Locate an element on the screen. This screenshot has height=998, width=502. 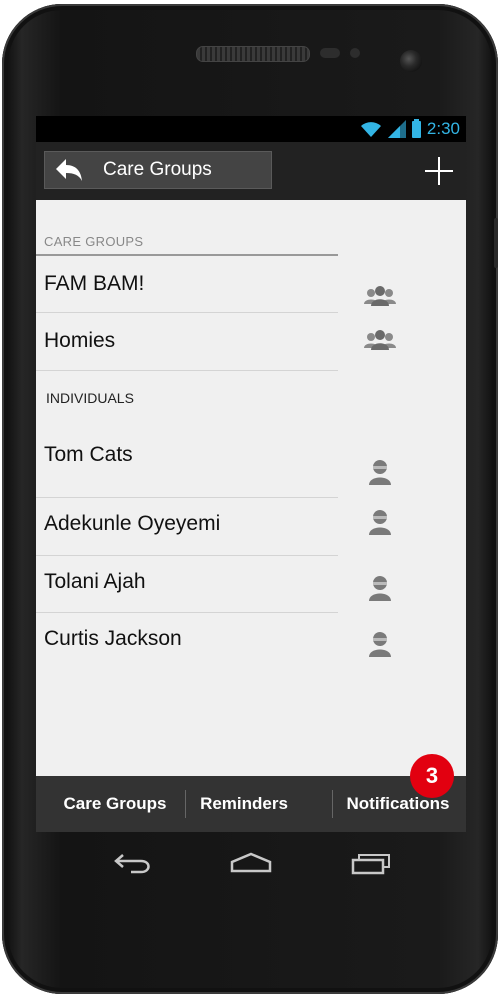
individual-name: Curtis Jackson is located at coordinates (113, 638).